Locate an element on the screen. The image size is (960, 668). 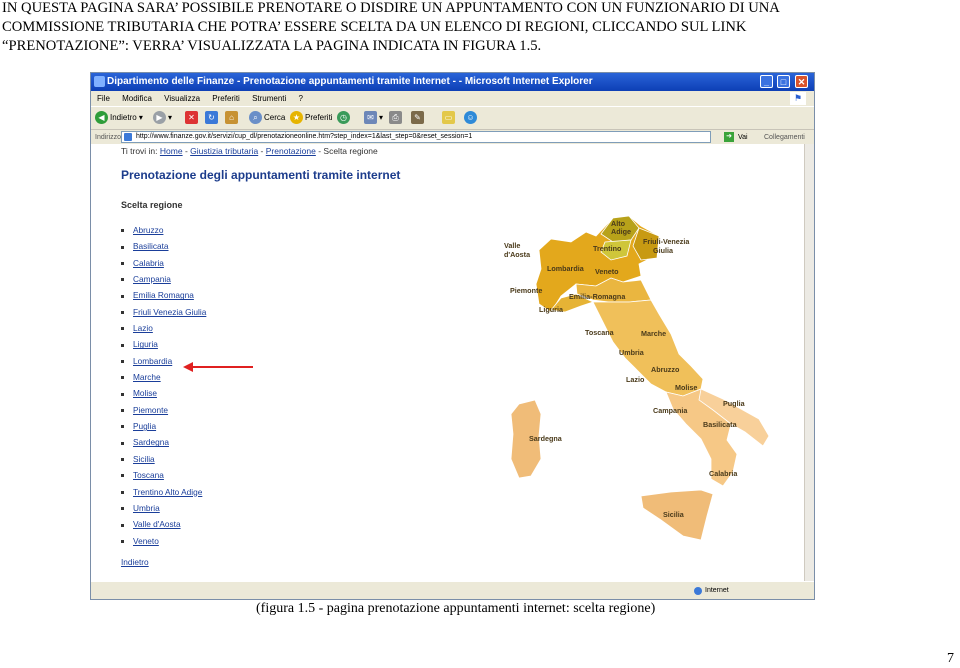
list-item: Liguria is located at coordinates (163, 344).